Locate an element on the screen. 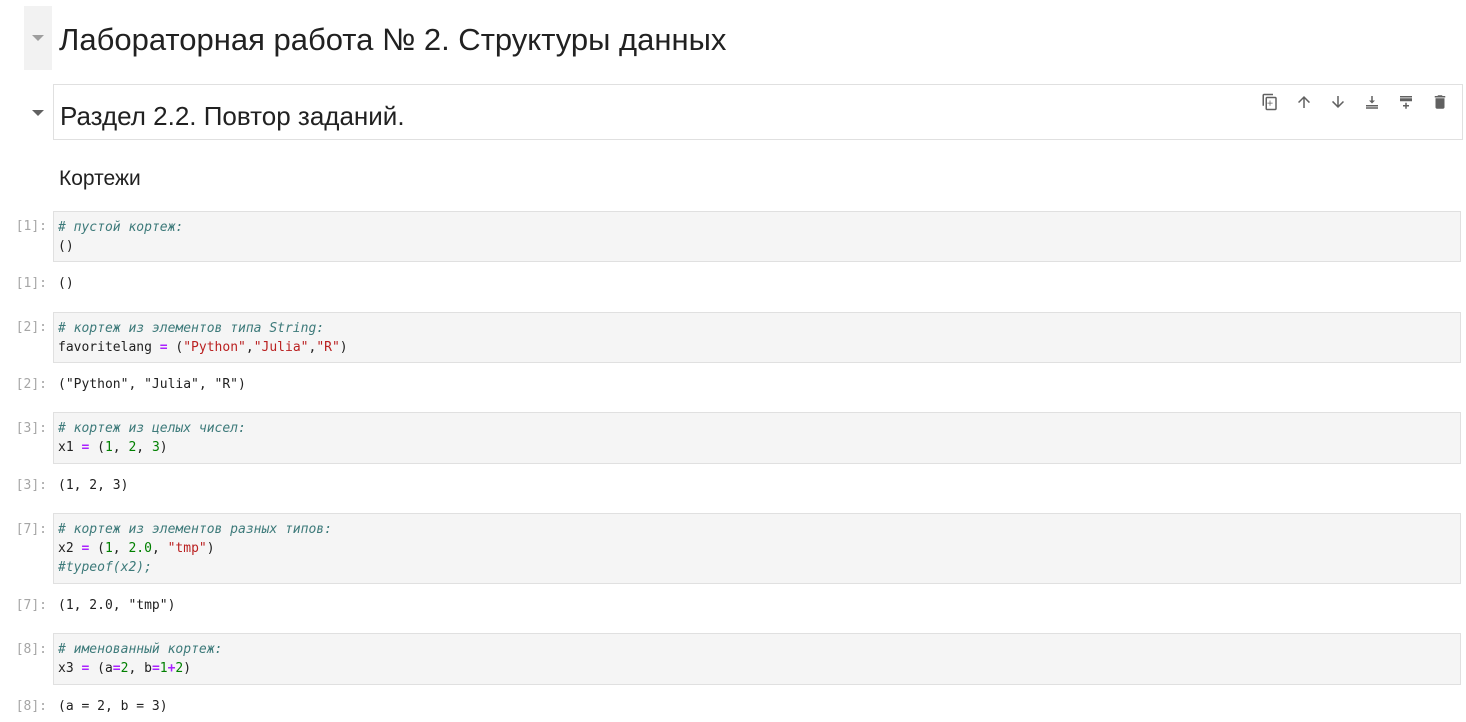 The width and height of the screenshot is (1466, 722). code-cell: # именованный кортеж: x3 = (a=2, b=1+2) is located at coordinates (757, 659).